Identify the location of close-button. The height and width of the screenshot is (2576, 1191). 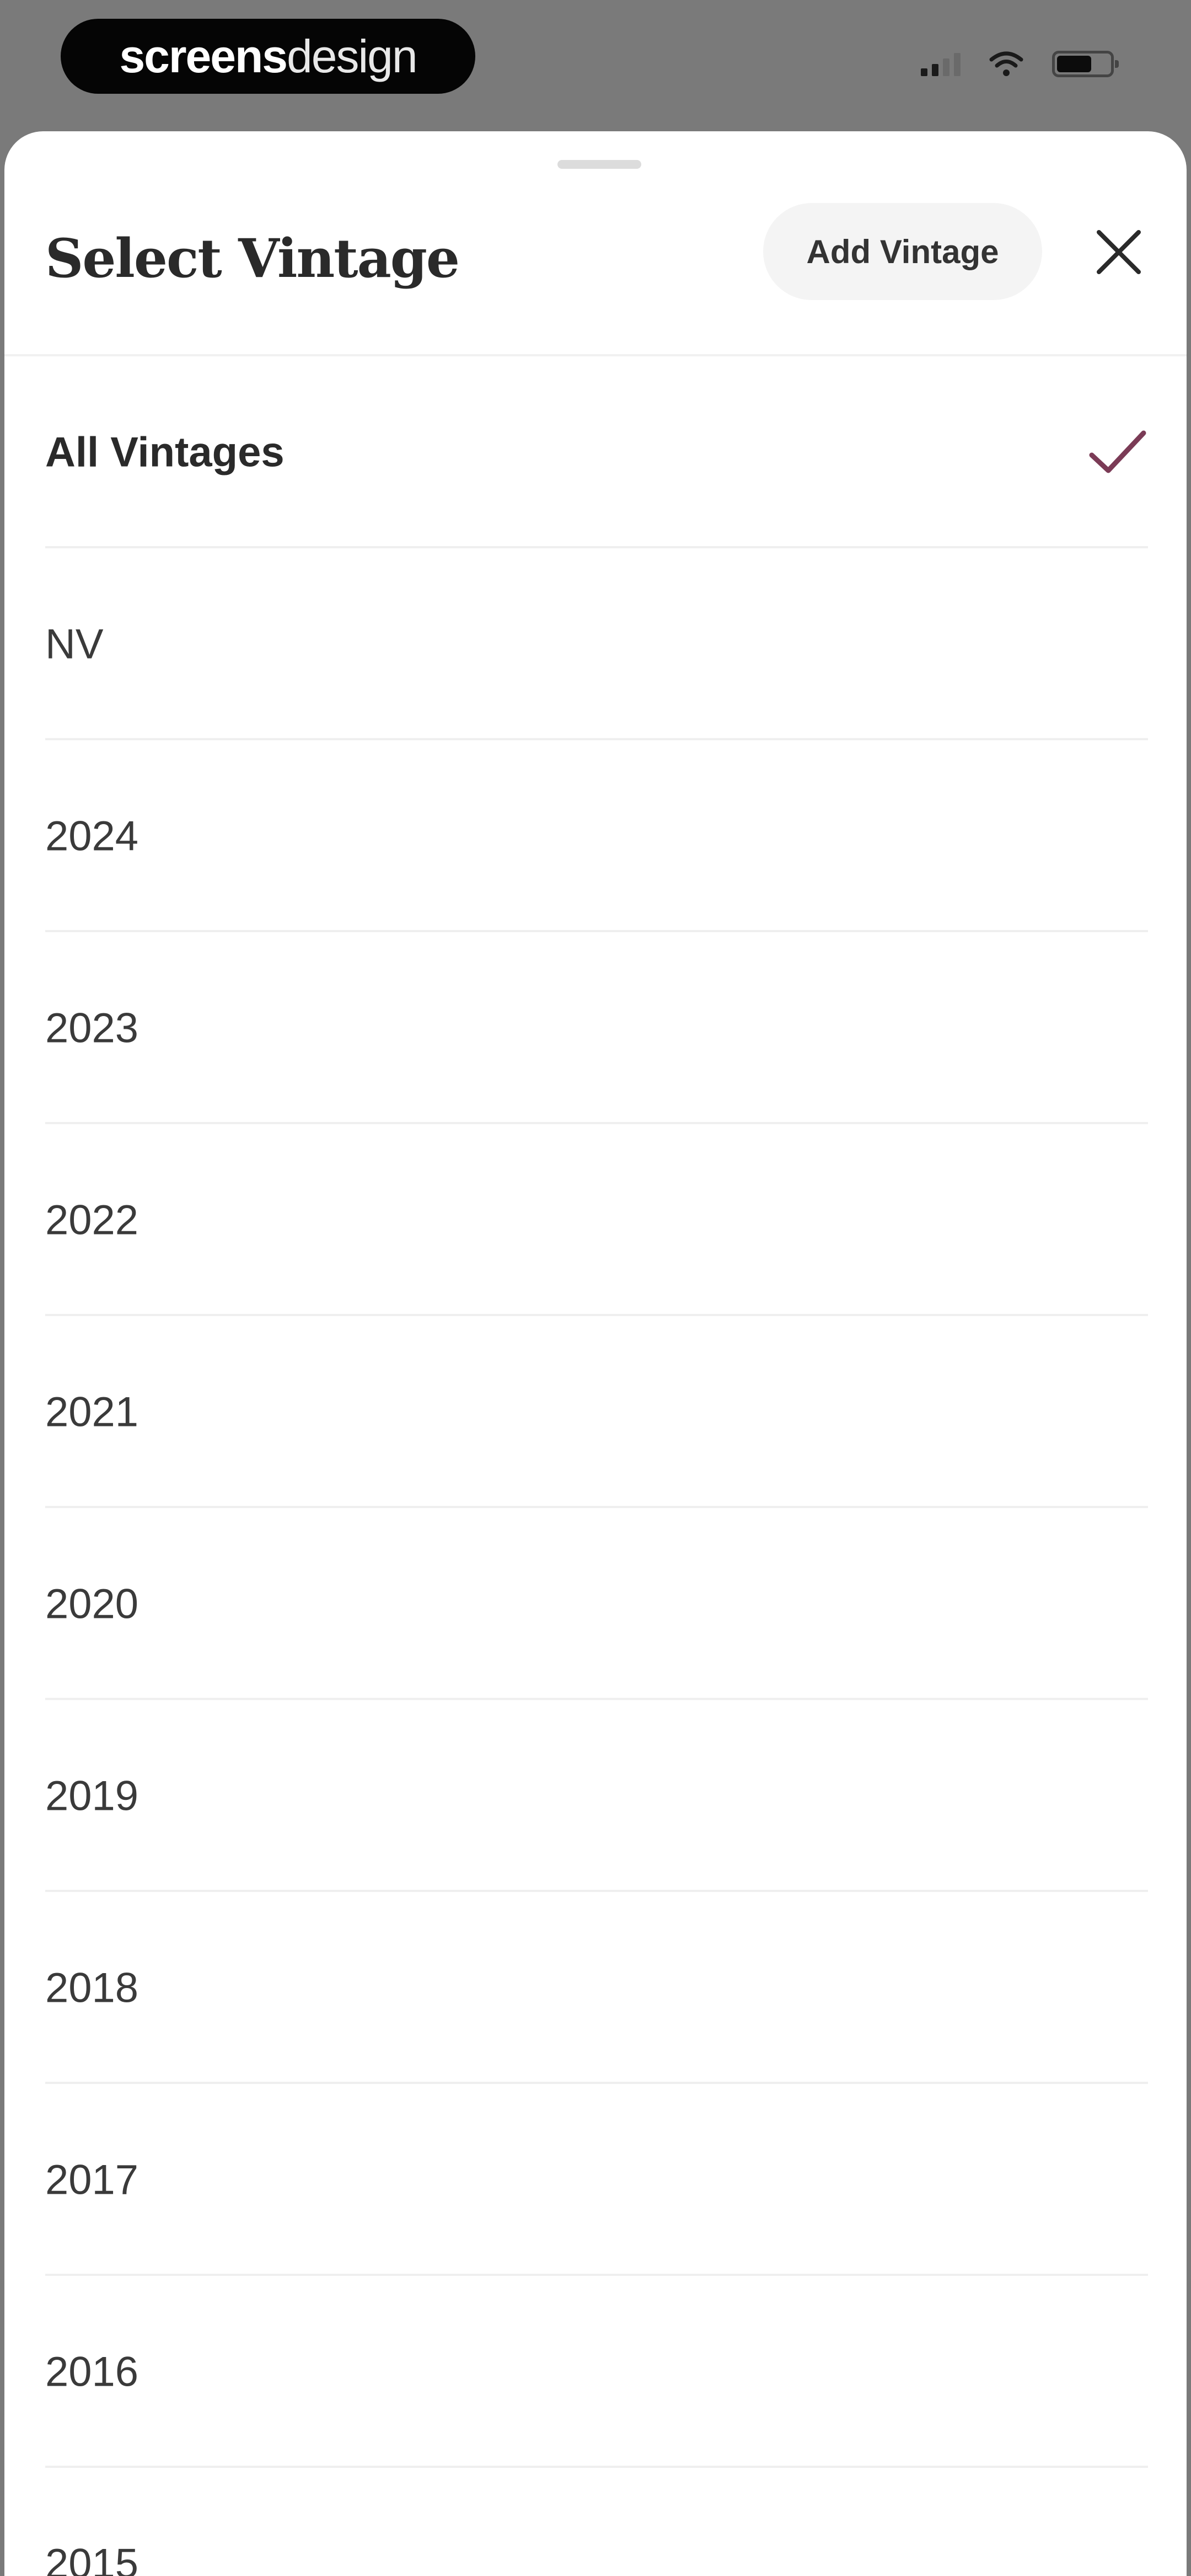
(1119, 252).